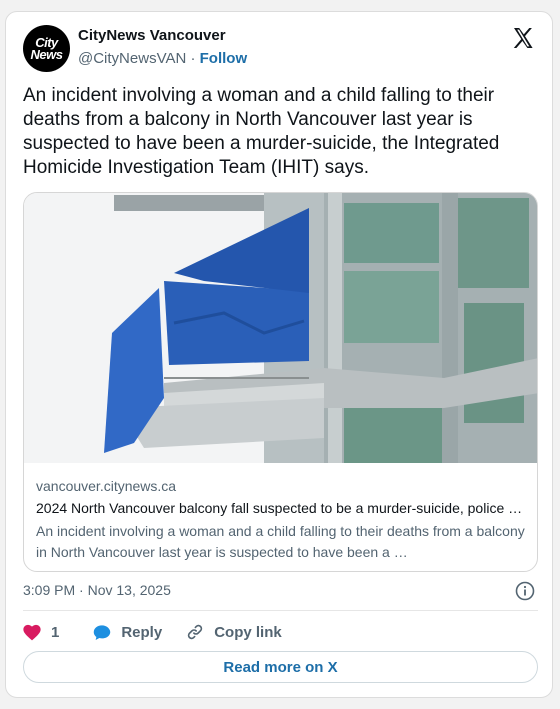 The height and width of the screenshot is (709, 560). I want to click on divider, so click(280, 610).